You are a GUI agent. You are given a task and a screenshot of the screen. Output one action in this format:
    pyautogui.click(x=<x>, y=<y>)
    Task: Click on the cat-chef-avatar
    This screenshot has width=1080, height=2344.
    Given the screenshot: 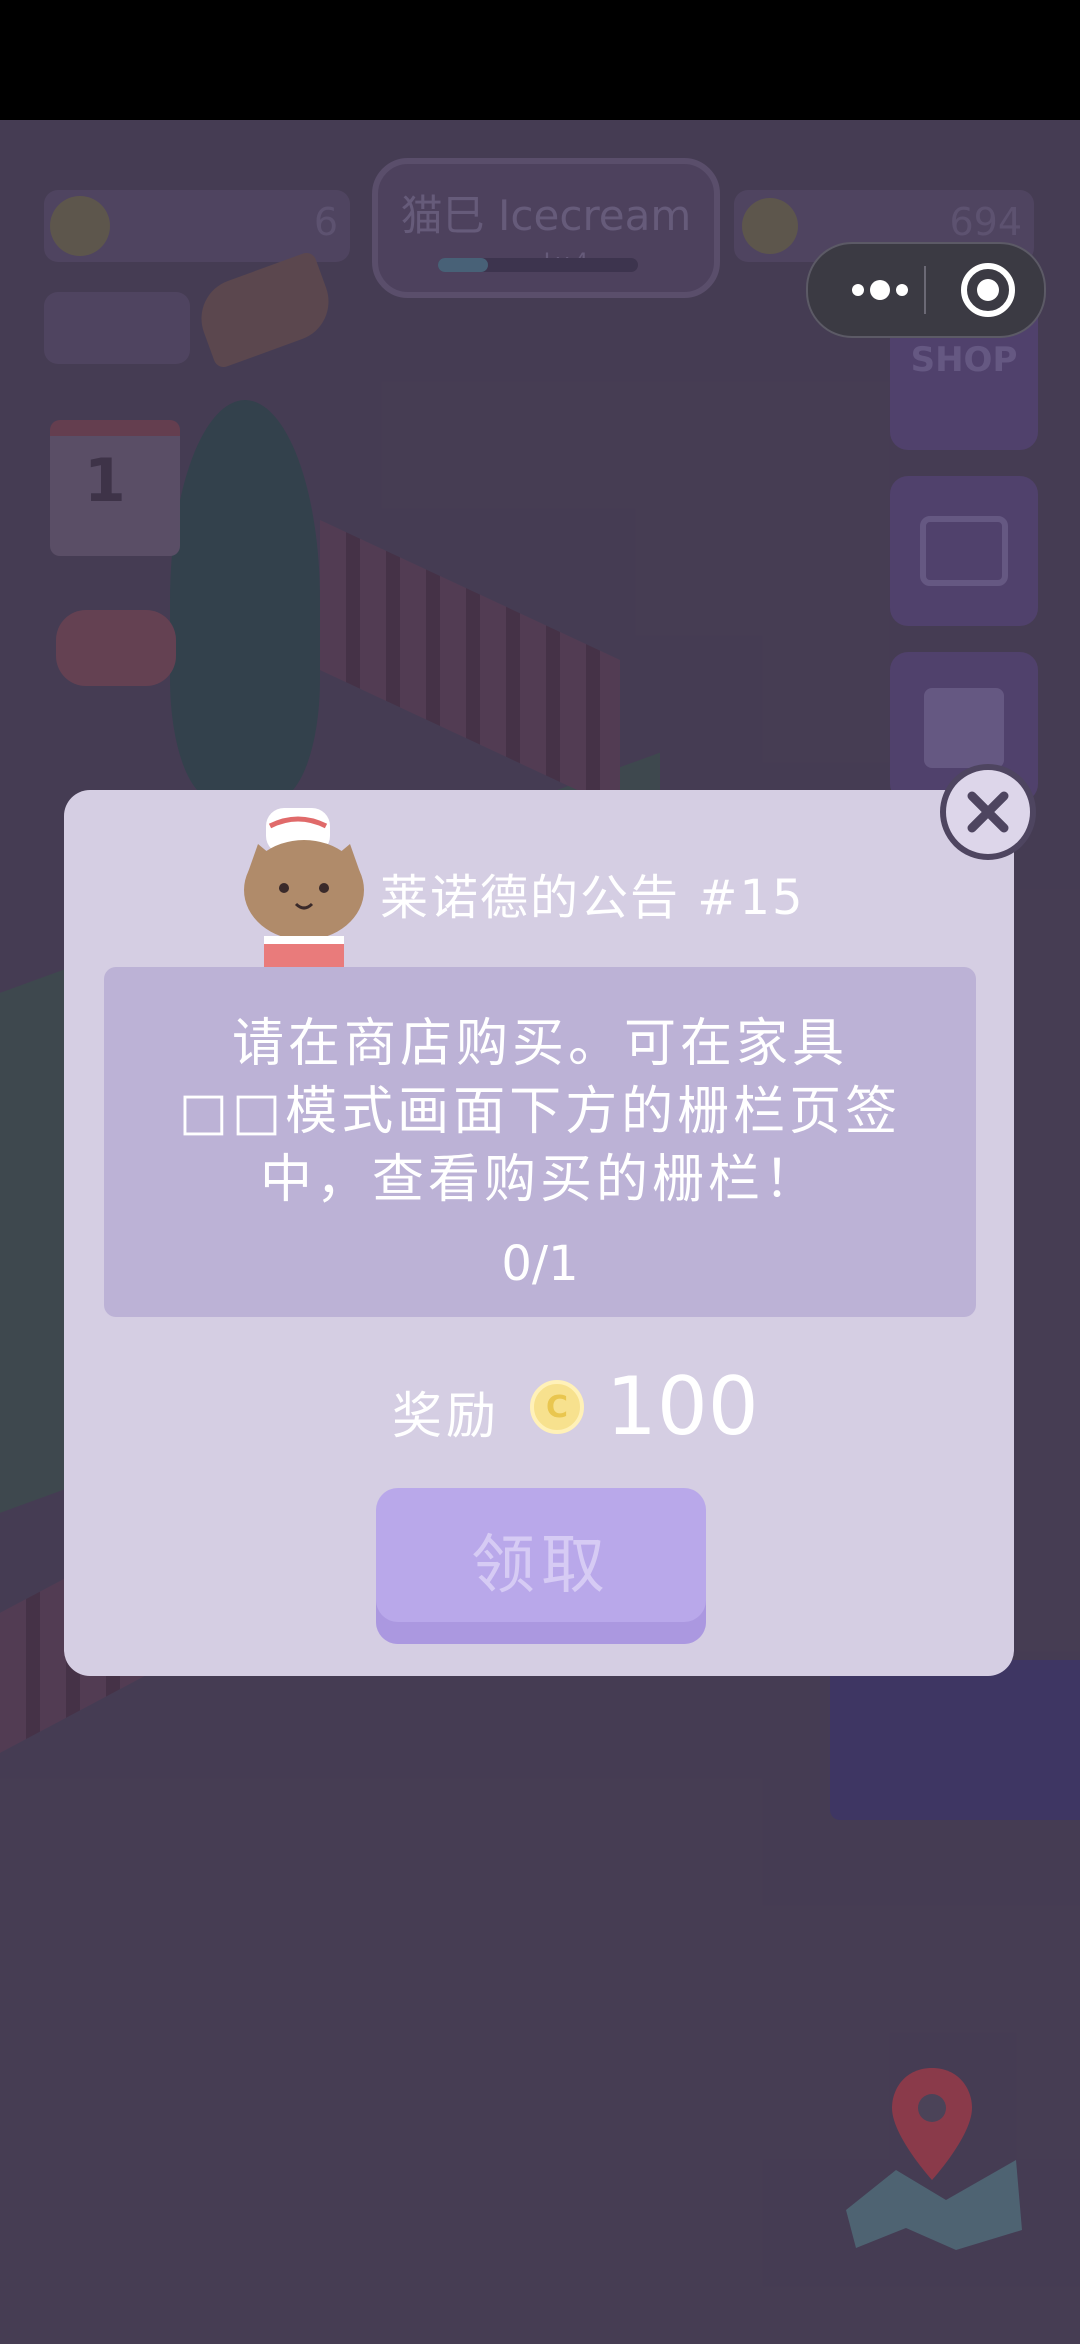 What is the action you would take?
    pyautogui.click(x=304, y=888)
    